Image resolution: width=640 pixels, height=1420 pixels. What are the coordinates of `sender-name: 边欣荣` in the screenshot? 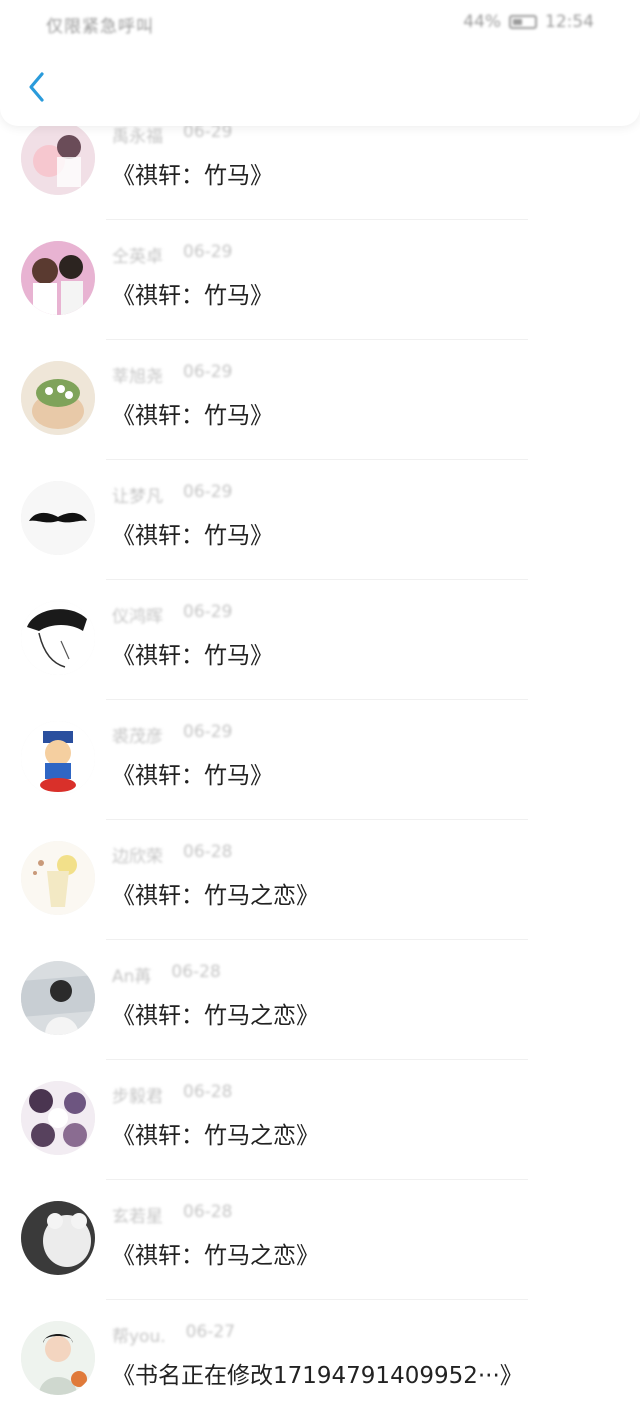 It's located at (137, 857).